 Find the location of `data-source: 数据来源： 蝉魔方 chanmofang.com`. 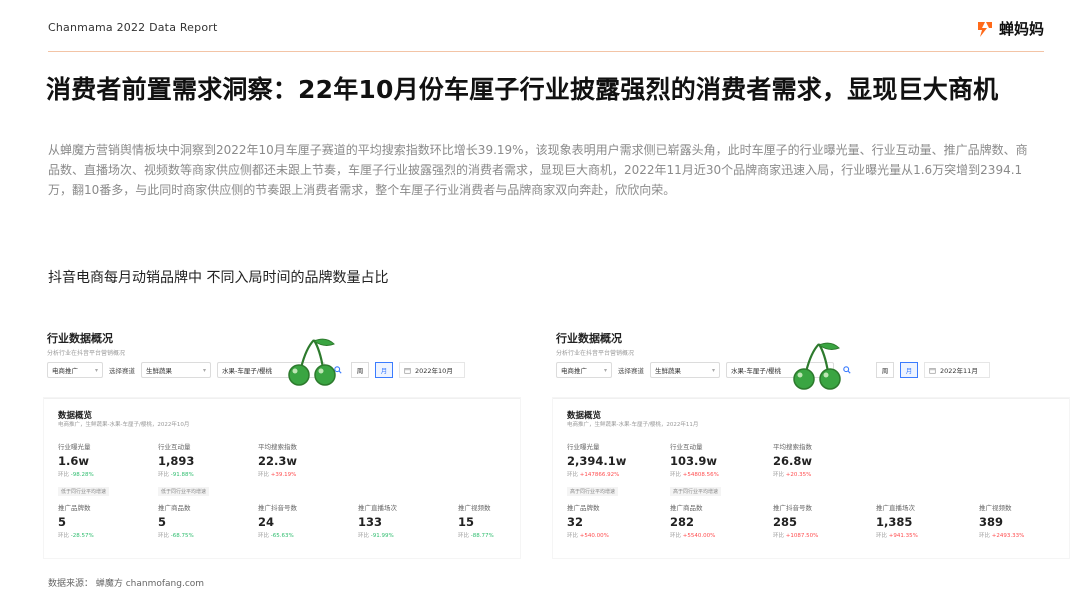

data-source: 数据来源： 蝉魔方 chanmofang.com is located at coordinates (126, 584).